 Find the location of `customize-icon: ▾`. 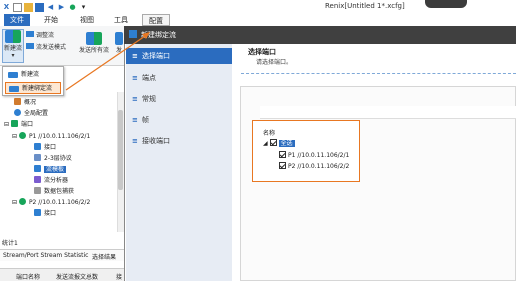

customize-icon: ▾ is located at coordinates (83, 7).